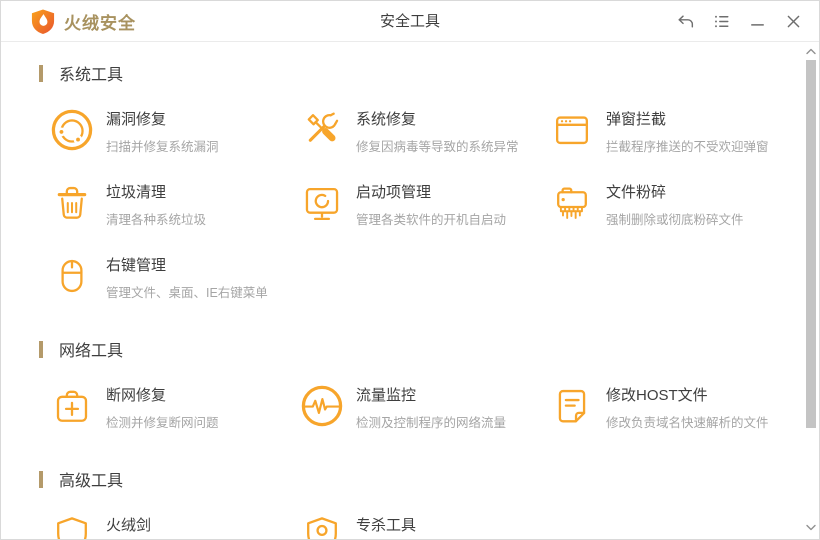  I want to click on tool-title: 系统修复, so click(386, 119).